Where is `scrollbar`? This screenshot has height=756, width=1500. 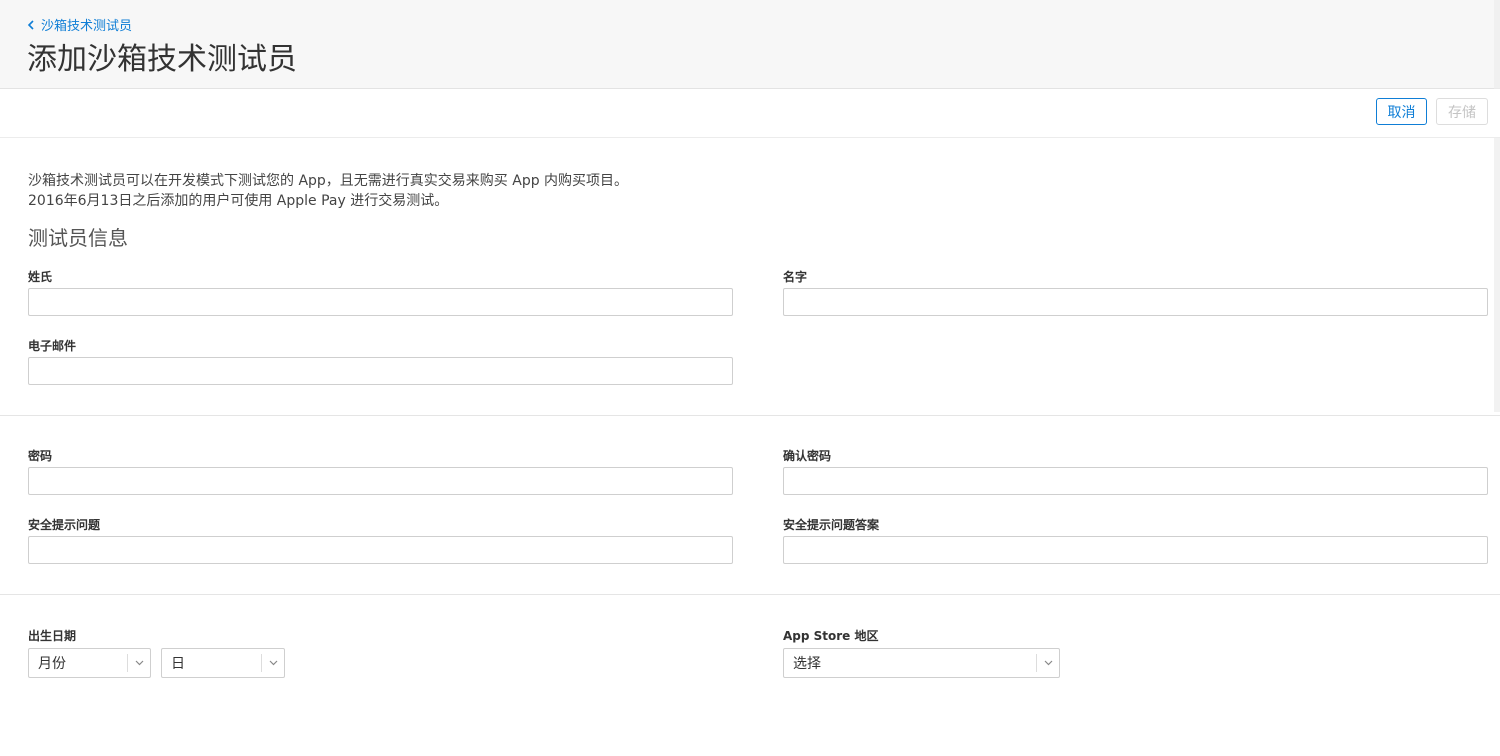
scrollbar is located at coordinates (1497, 206).